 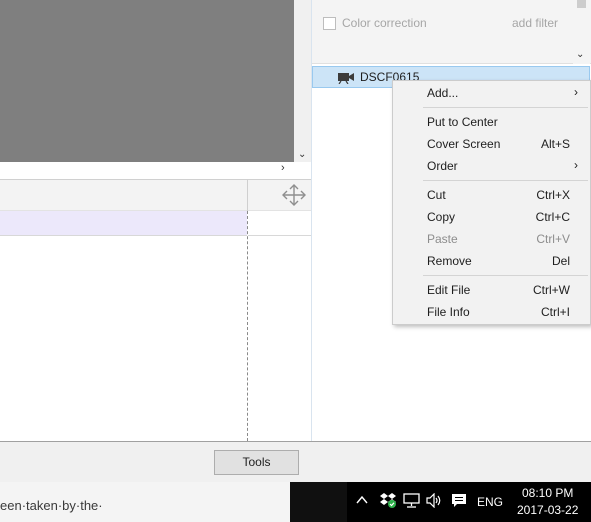 I want to click on color-correction-label: Color correction, so click(x=384, y=23).